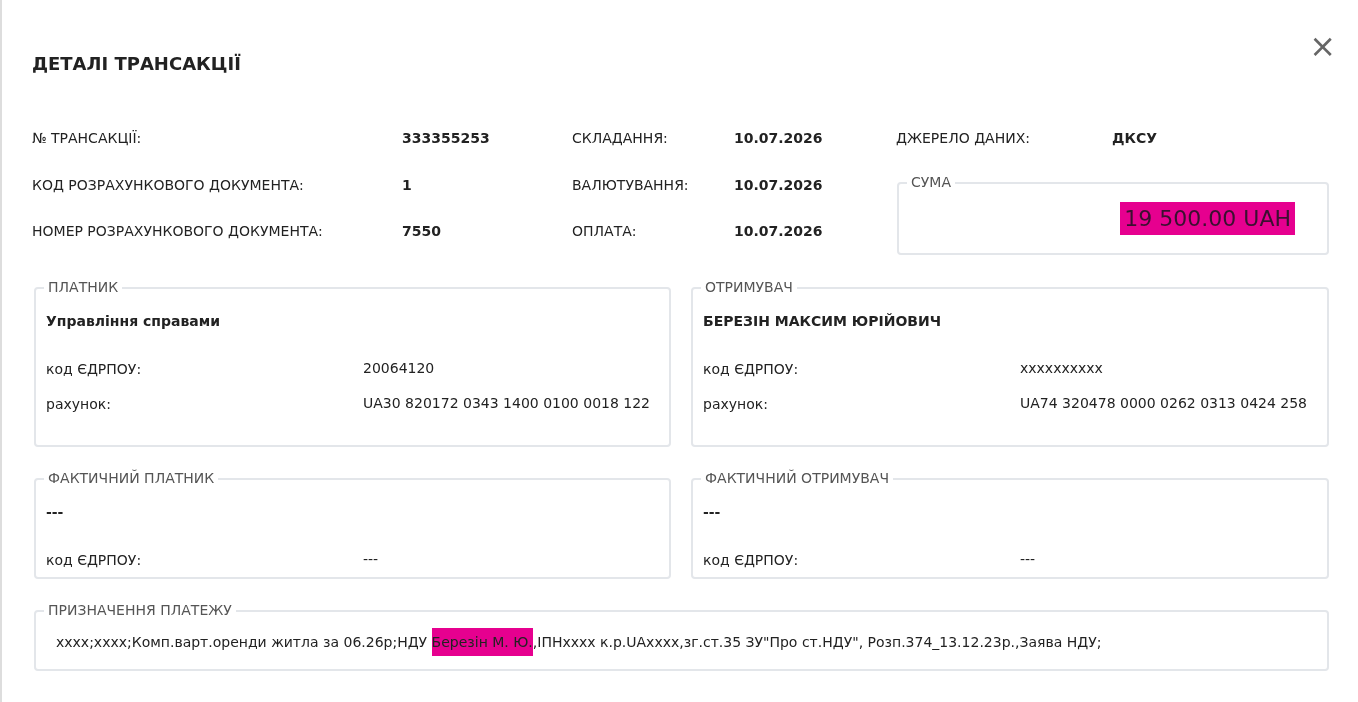 The width and height of the screenshot is (1358, 702). What do you see at coordinates (136, 64) in the screenshot?
I see `dialog-title: ДЕТАЛІ ТРАНСАКЦІЇ` at bounding box center [136, 64].